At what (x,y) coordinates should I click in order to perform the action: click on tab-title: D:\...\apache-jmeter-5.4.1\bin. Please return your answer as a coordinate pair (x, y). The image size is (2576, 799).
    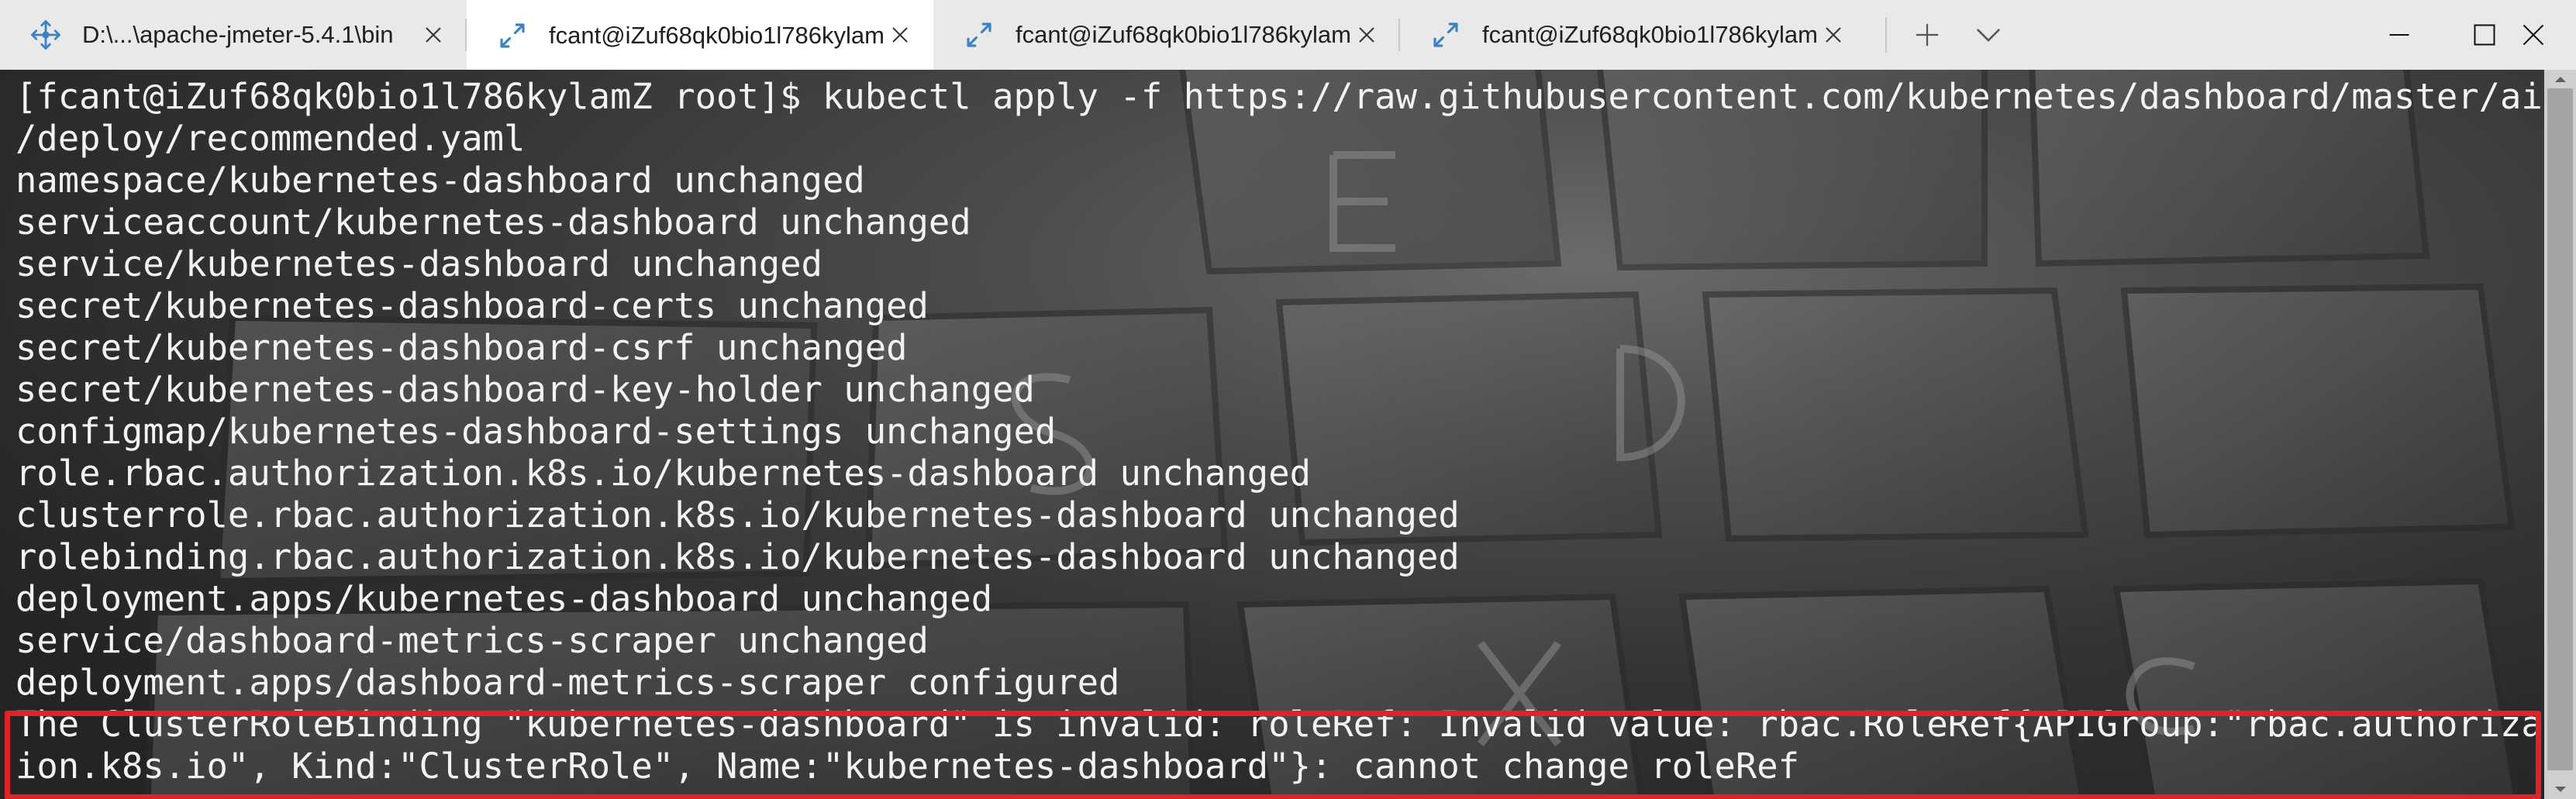
    Looking at the image, I should click on (238, 34).